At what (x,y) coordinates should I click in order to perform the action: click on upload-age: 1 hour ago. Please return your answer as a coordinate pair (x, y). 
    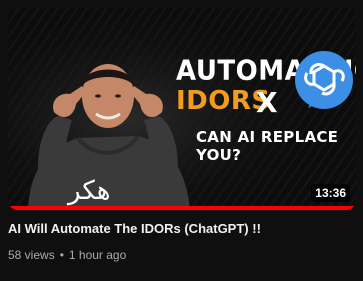
    Looking at the image, I should click on (97, 255).